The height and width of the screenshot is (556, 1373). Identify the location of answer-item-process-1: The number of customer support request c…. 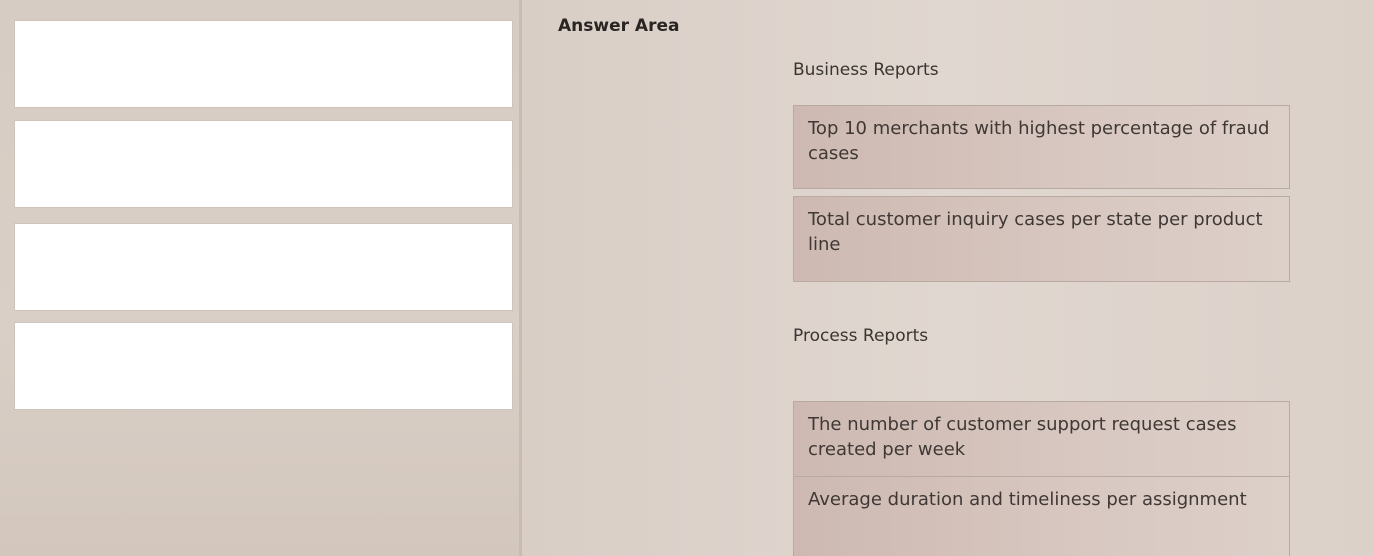
(1041, 439).